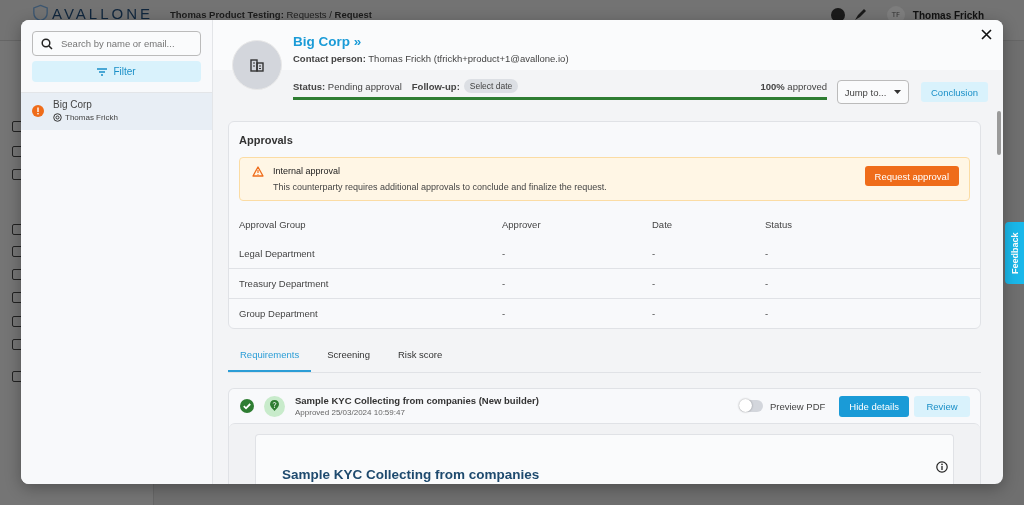 Image resolution: width=1024 pixels, height=505 pixels. What do you see at coordinates (279, 313) in the screenshot?
I see `table-cell-text: Group Department` at bounding box center [279, 313].